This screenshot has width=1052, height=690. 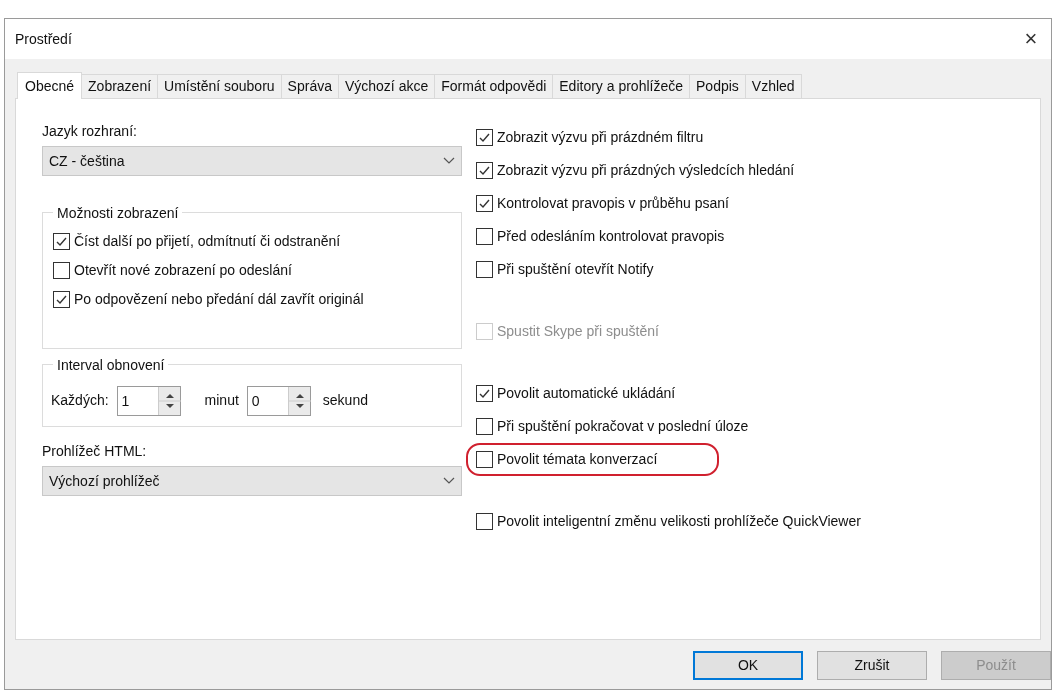 I want to click on checkbox-option: Zobrazit výzvu při prázdném filtru, so click(x=593, y=137).